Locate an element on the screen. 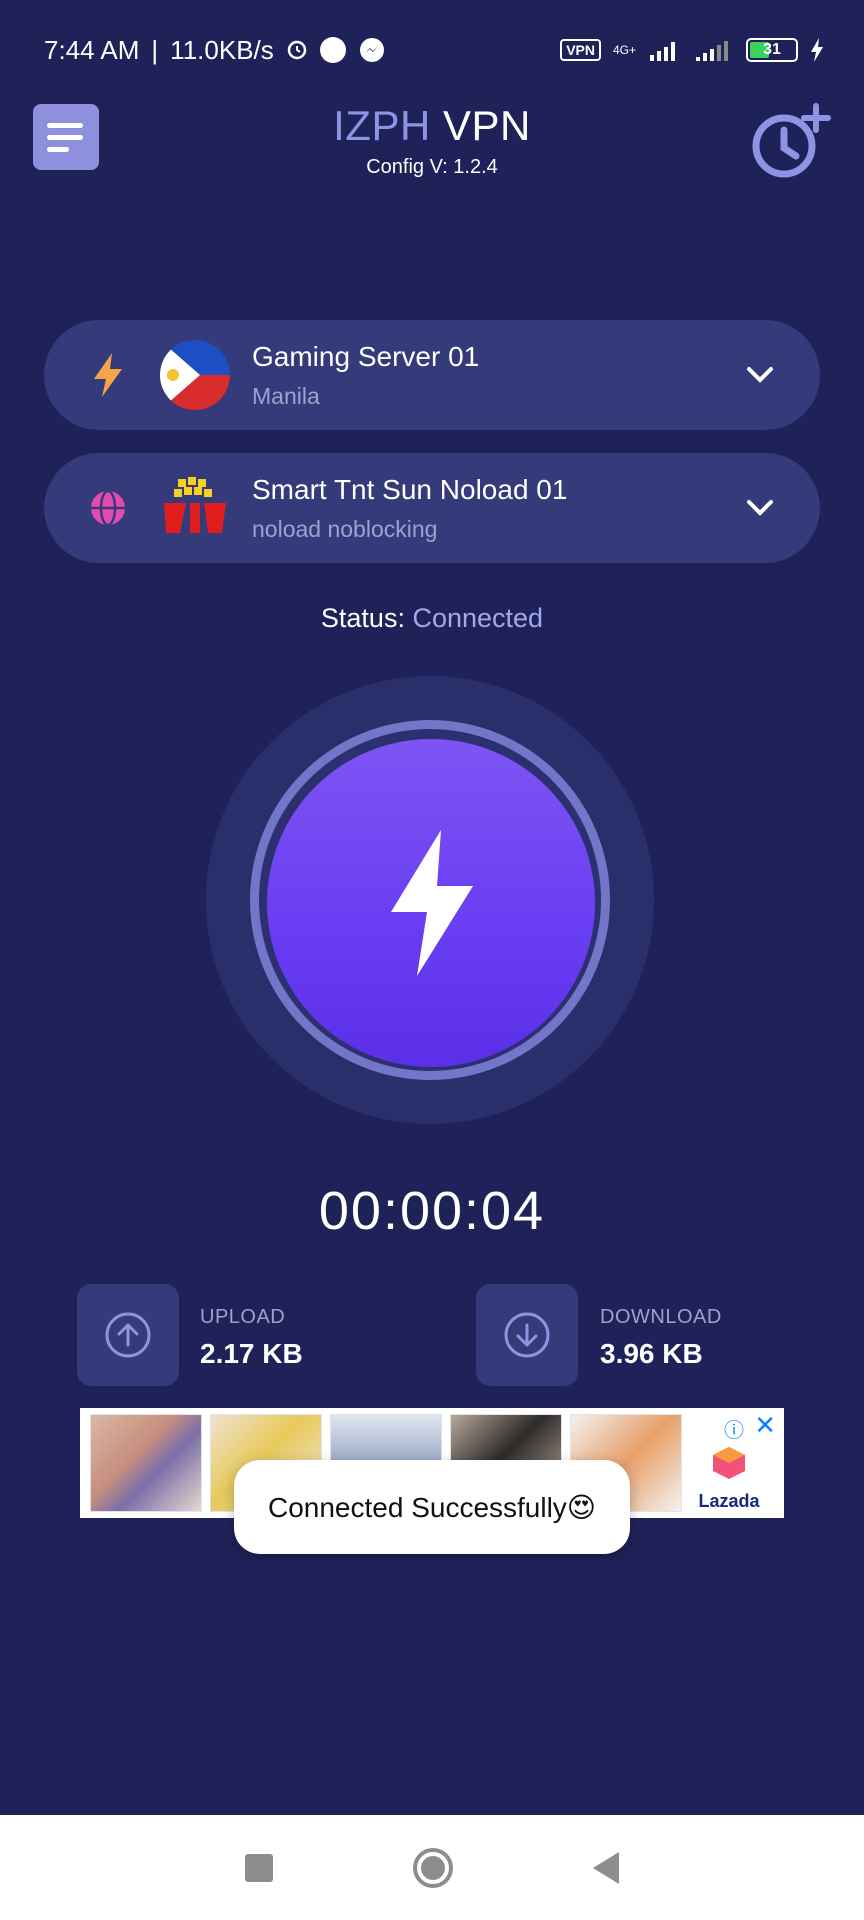 This screenshot has width=864, height=1920. home-button is located at coordinates (433, 1867).